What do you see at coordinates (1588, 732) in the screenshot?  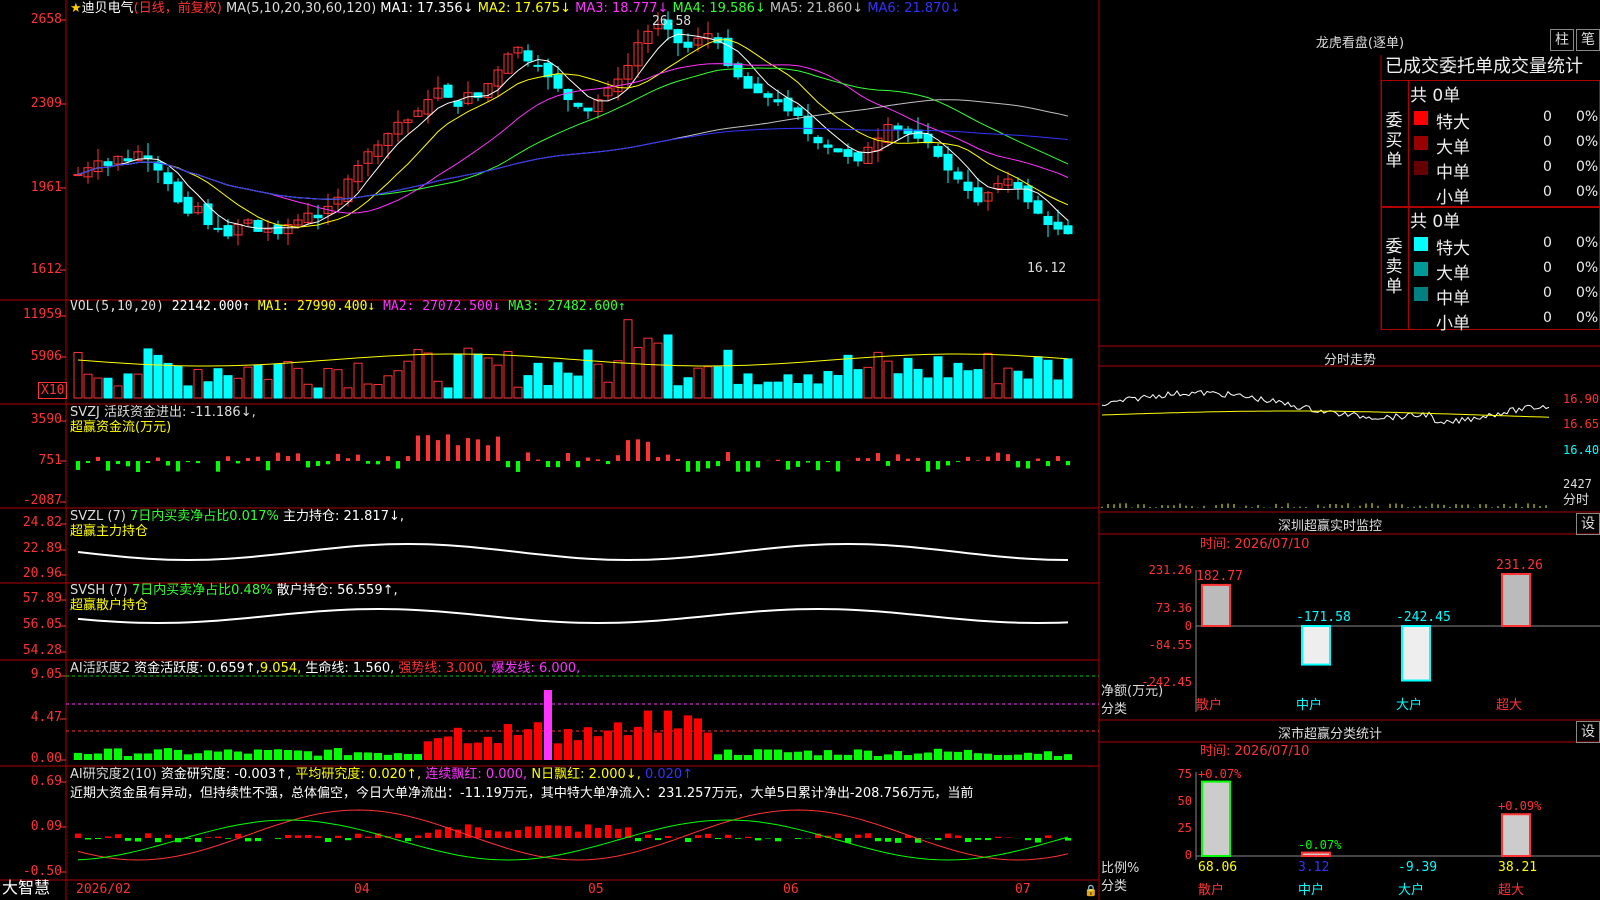 I see `classify-settings-button: 设` at bounding box center [1588, 732].